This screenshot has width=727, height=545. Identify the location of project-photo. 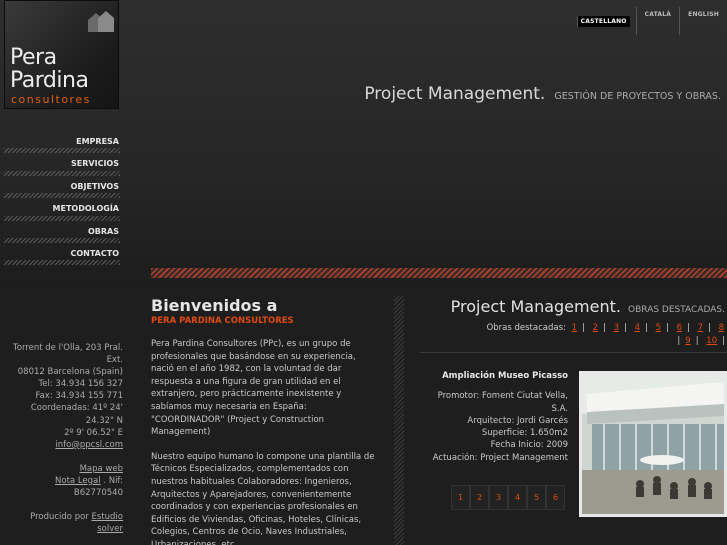
(653, 444).